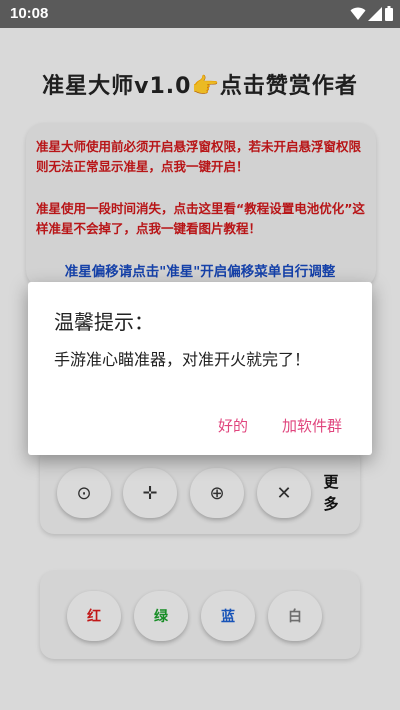  I want to click on battery-icon, so click(389, 13).